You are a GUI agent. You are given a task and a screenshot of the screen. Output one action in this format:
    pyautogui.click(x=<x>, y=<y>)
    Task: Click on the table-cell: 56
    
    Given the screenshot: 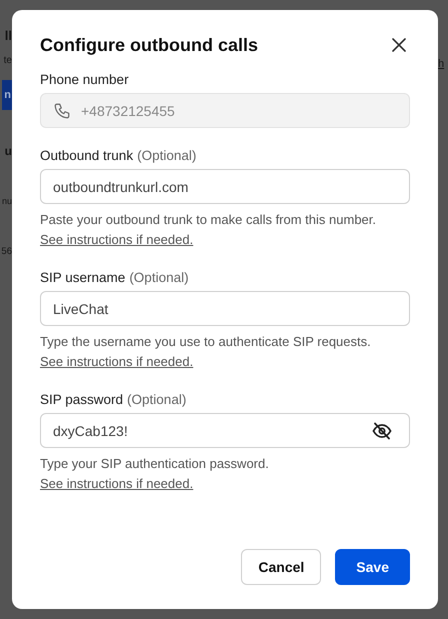 What is the action you would take?
    pyautogui.click(x=6, y=251)
    